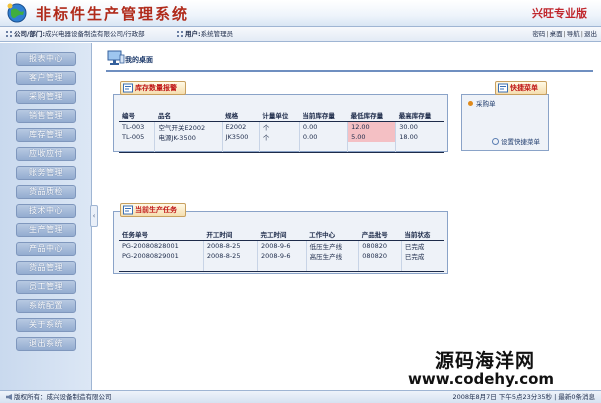  Describe the element at coordinates (46, 287) in the screenshot. I see `sidebar-item-staff: 员工管理` at that location.